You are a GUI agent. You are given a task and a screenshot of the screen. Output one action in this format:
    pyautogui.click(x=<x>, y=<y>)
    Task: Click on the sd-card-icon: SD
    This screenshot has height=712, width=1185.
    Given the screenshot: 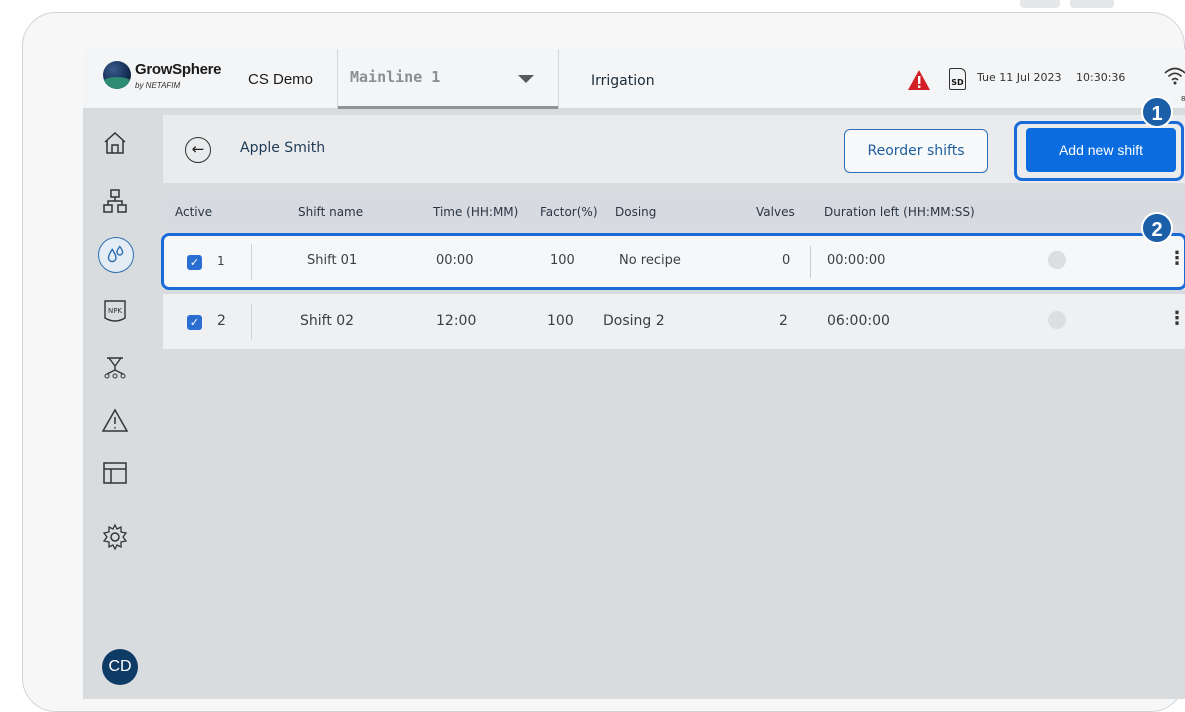 What is the action you would take?
    pyautogui.click(x=957, y=79)
    